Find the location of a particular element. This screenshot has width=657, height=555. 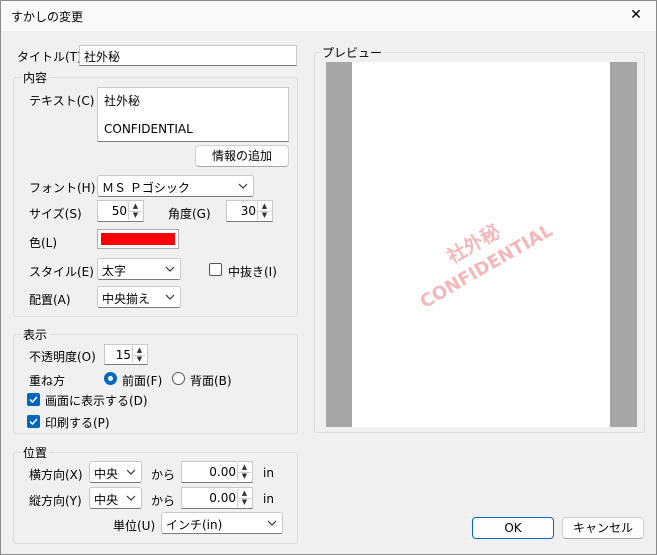

angle-label: 角度(G) is located at coordinates (189, 214).